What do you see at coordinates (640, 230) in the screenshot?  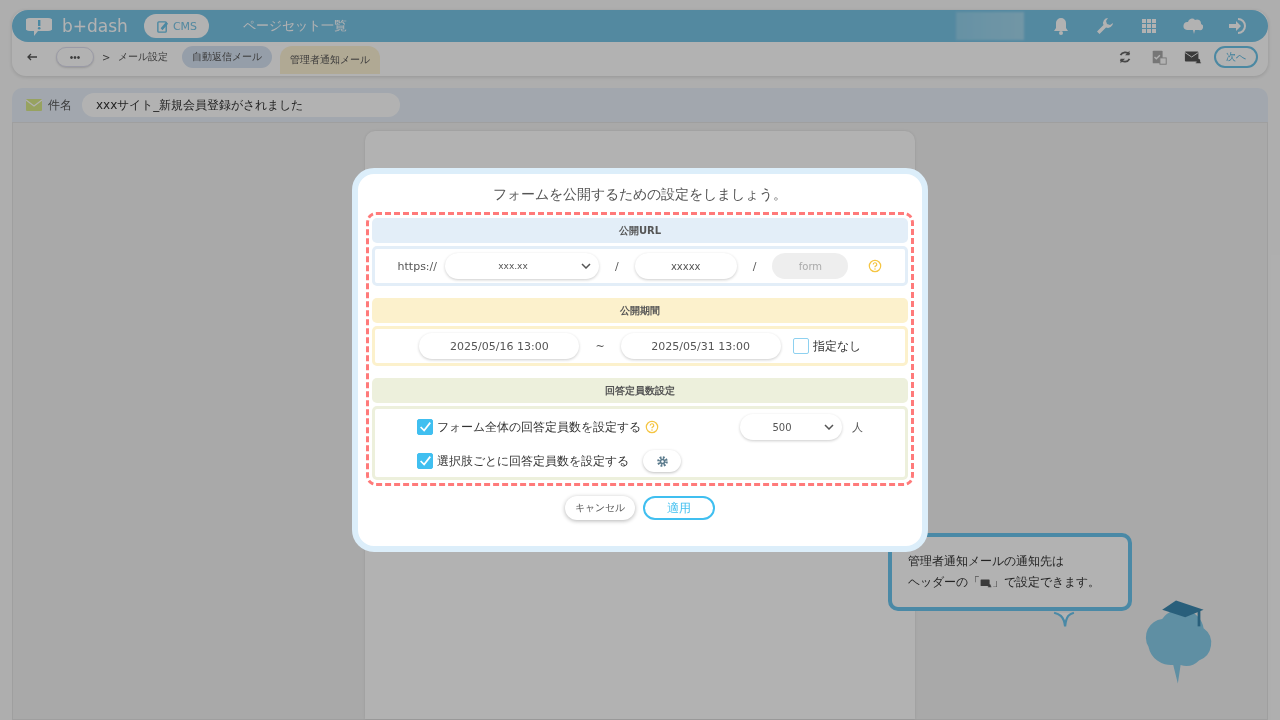 I see `section-heading: 公開URL` at bounding box center [640, 230].